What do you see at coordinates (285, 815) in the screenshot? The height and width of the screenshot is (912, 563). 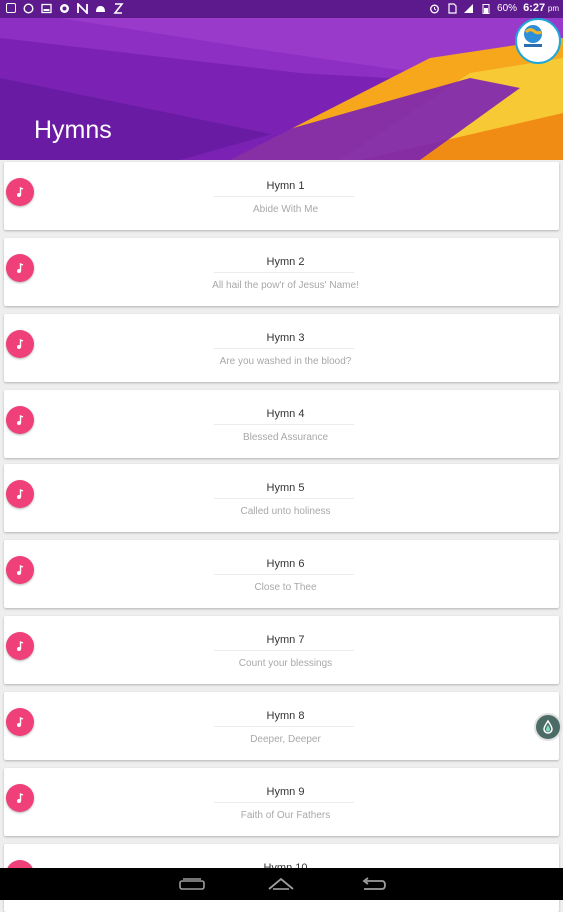 I see `hymn-subtitle: Faith of Our Fathers` at bounding box center [285, 815].